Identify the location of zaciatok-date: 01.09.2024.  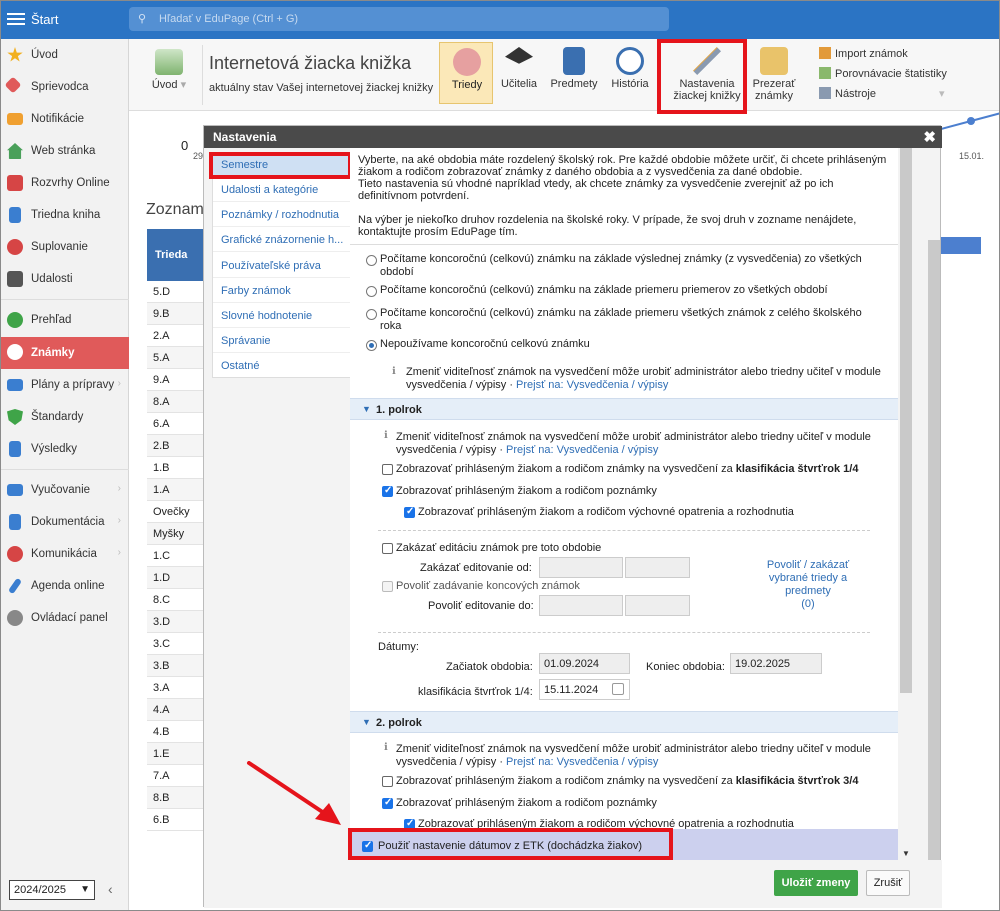
(584, 663).